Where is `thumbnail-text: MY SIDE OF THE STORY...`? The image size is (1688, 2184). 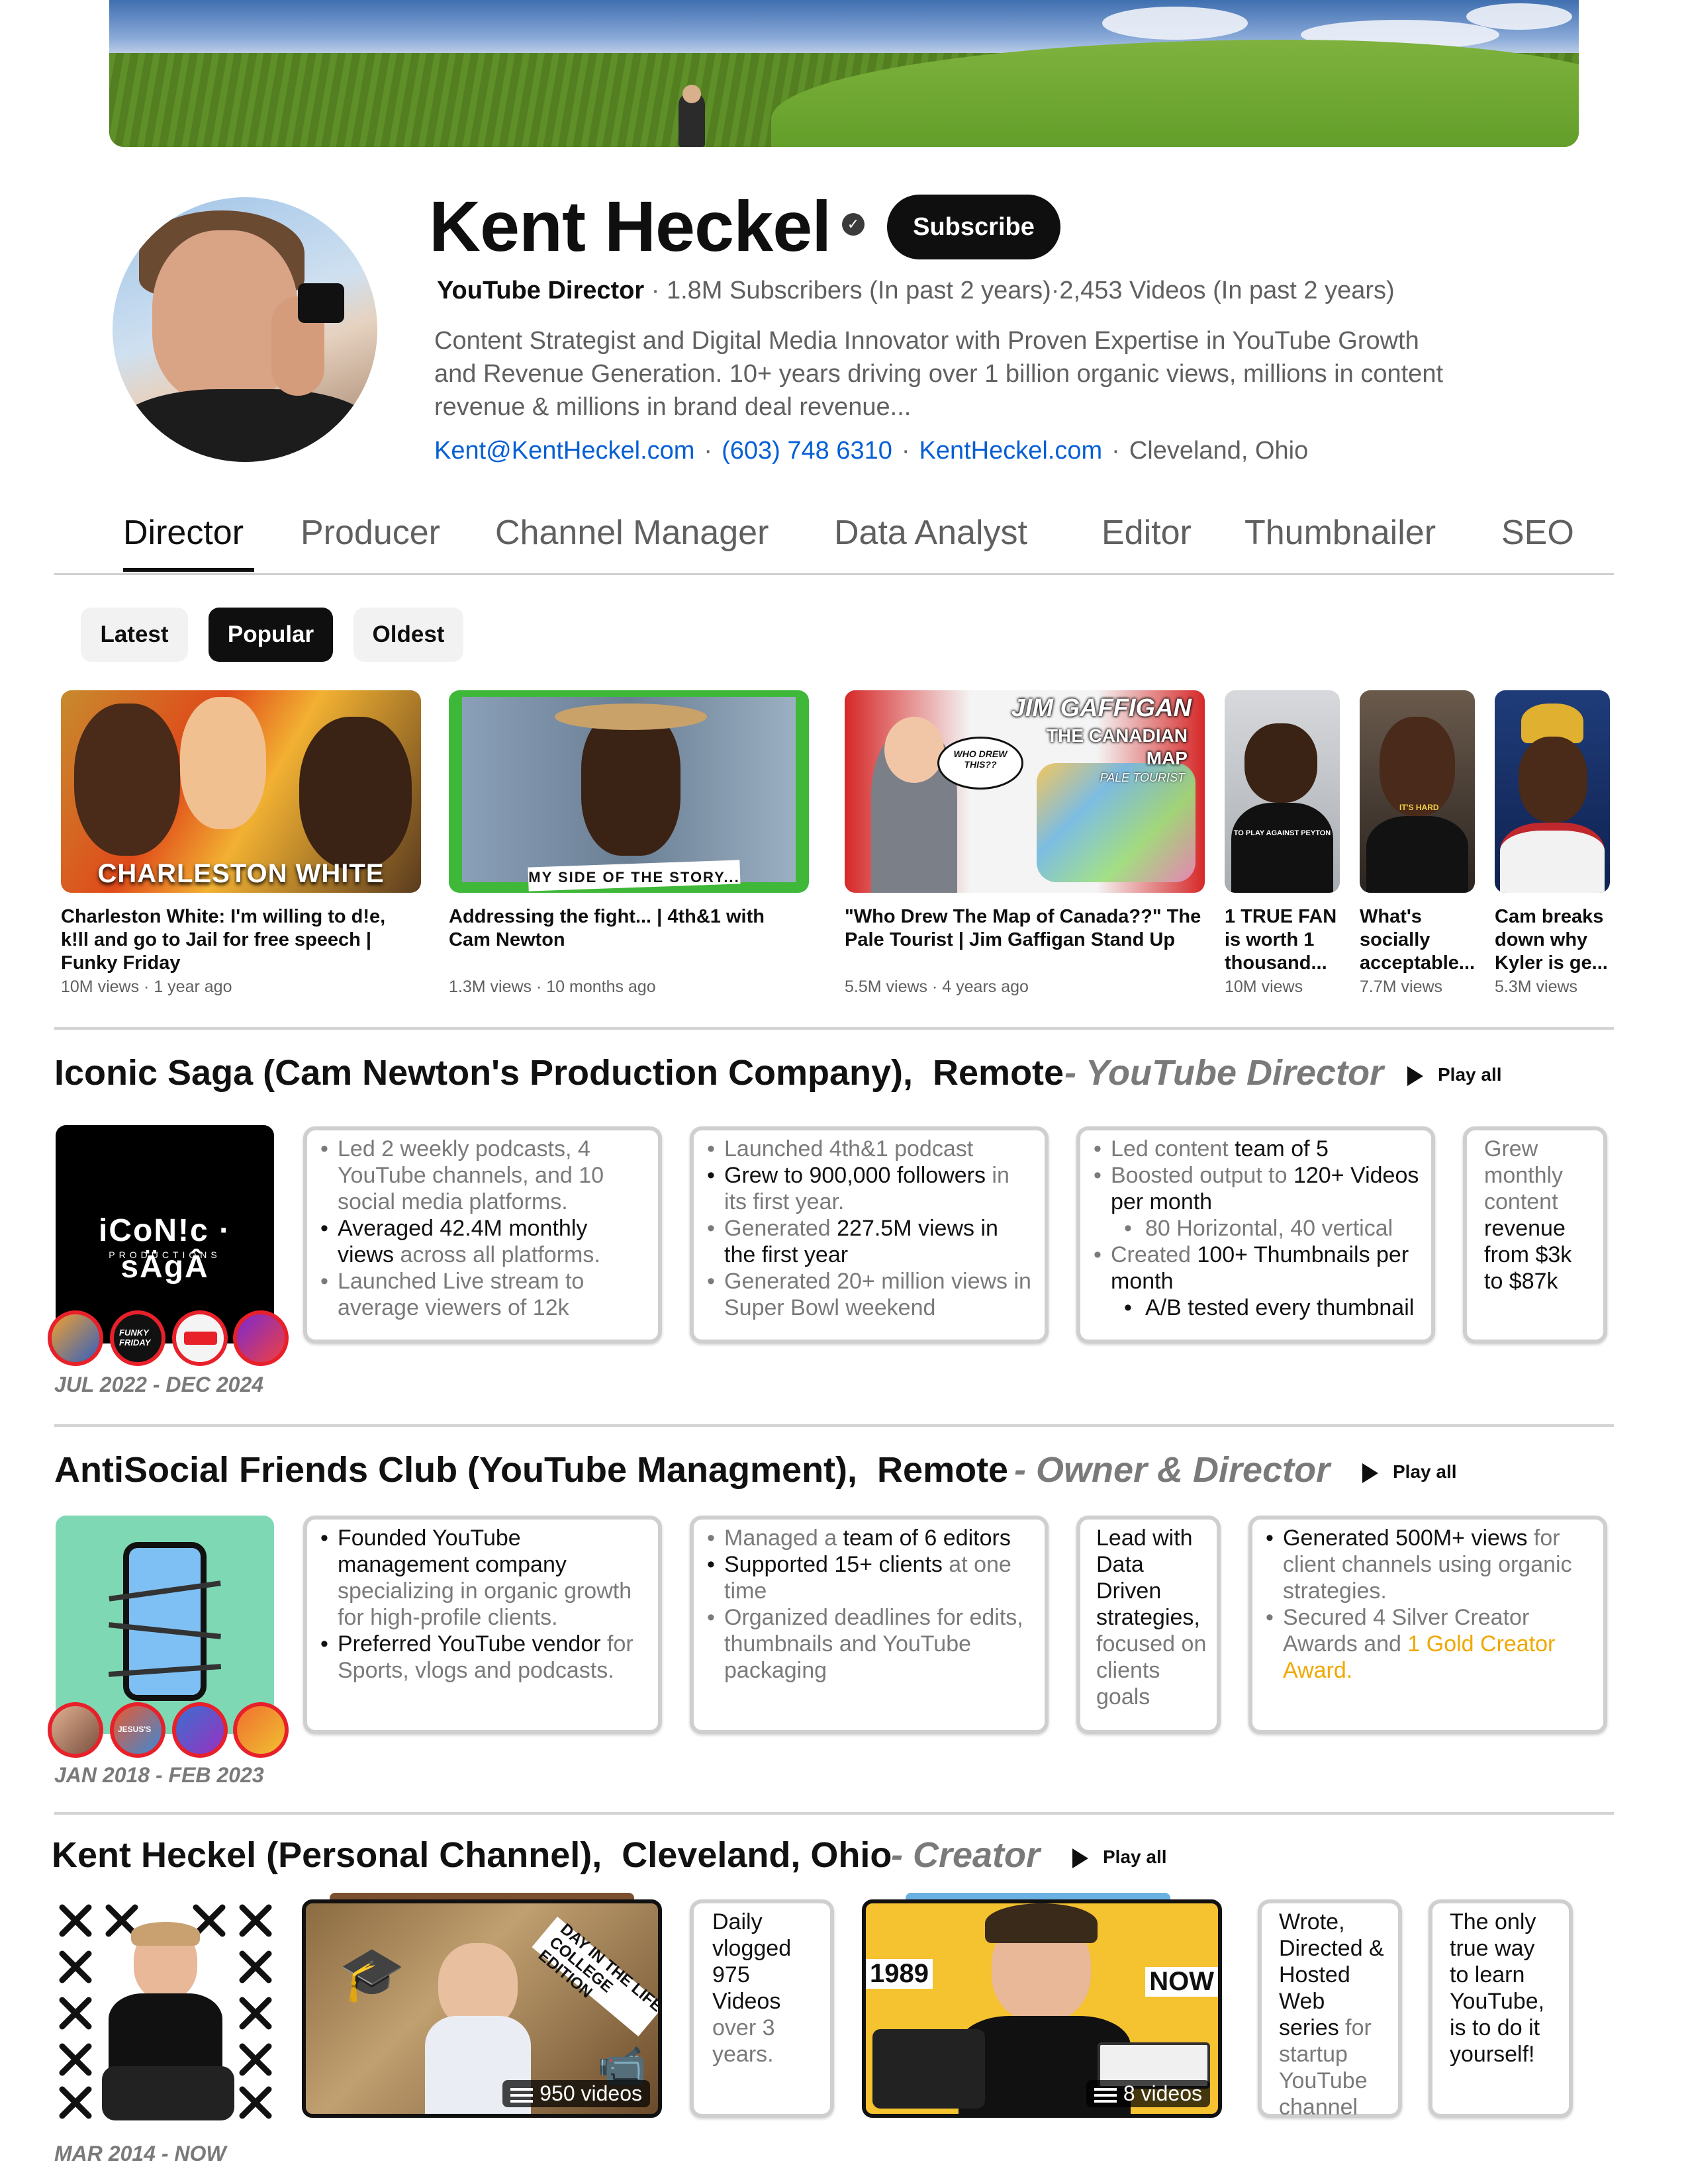 thumbnail-text: MY SIDE OF THE STORY... is located at coordinates (634, 877).